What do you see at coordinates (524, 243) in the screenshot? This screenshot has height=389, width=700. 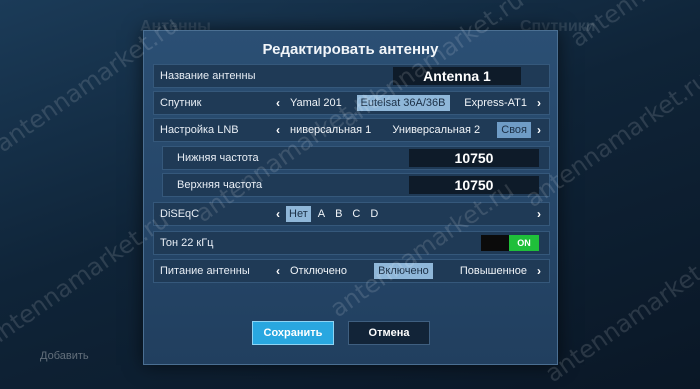 I see `toggle-on-label: ON` at bounding box center [524, 243].